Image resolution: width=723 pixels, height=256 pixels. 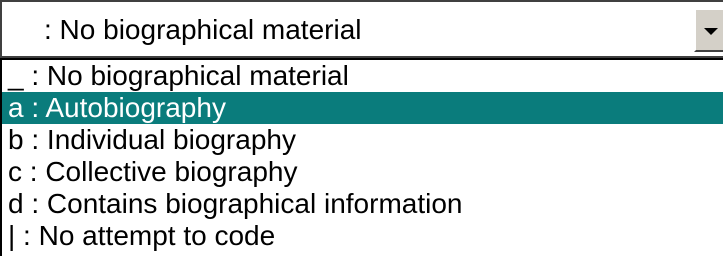 What do you see at coordinates (362, 236) in the screenshot?
I see `list-item-no-attempt-to-code: | : No attempt to code` at bounding box center [362, 236].